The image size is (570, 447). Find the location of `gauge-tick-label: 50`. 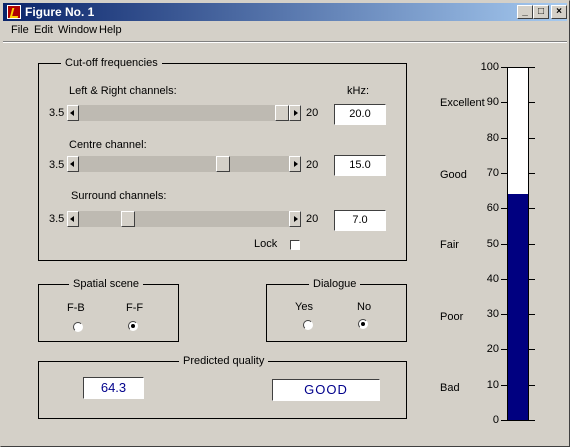

gauge-tick-label: 50 is located at coordinates (492, 243).